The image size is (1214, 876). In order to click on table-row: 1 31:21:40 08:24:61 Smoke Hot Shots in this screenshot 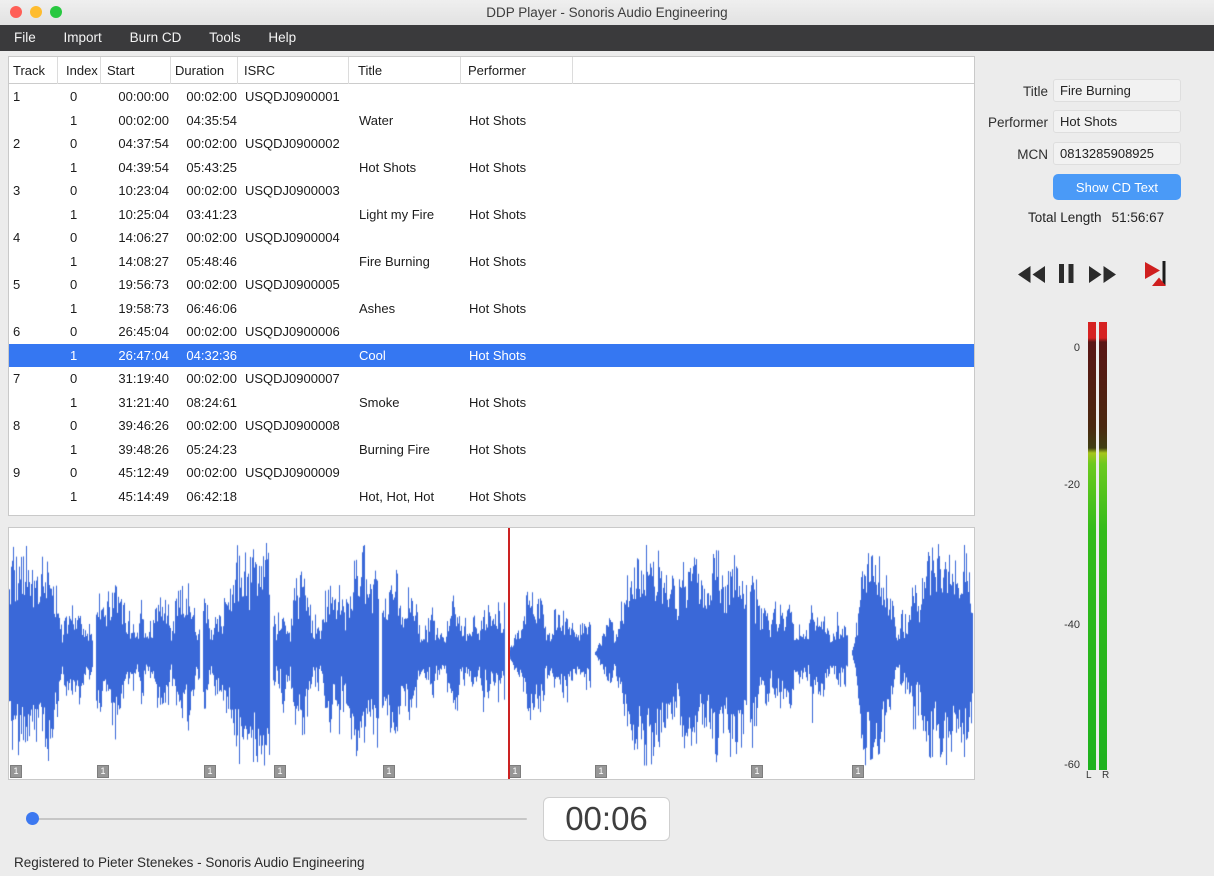, I will do `click(491, 403)`.